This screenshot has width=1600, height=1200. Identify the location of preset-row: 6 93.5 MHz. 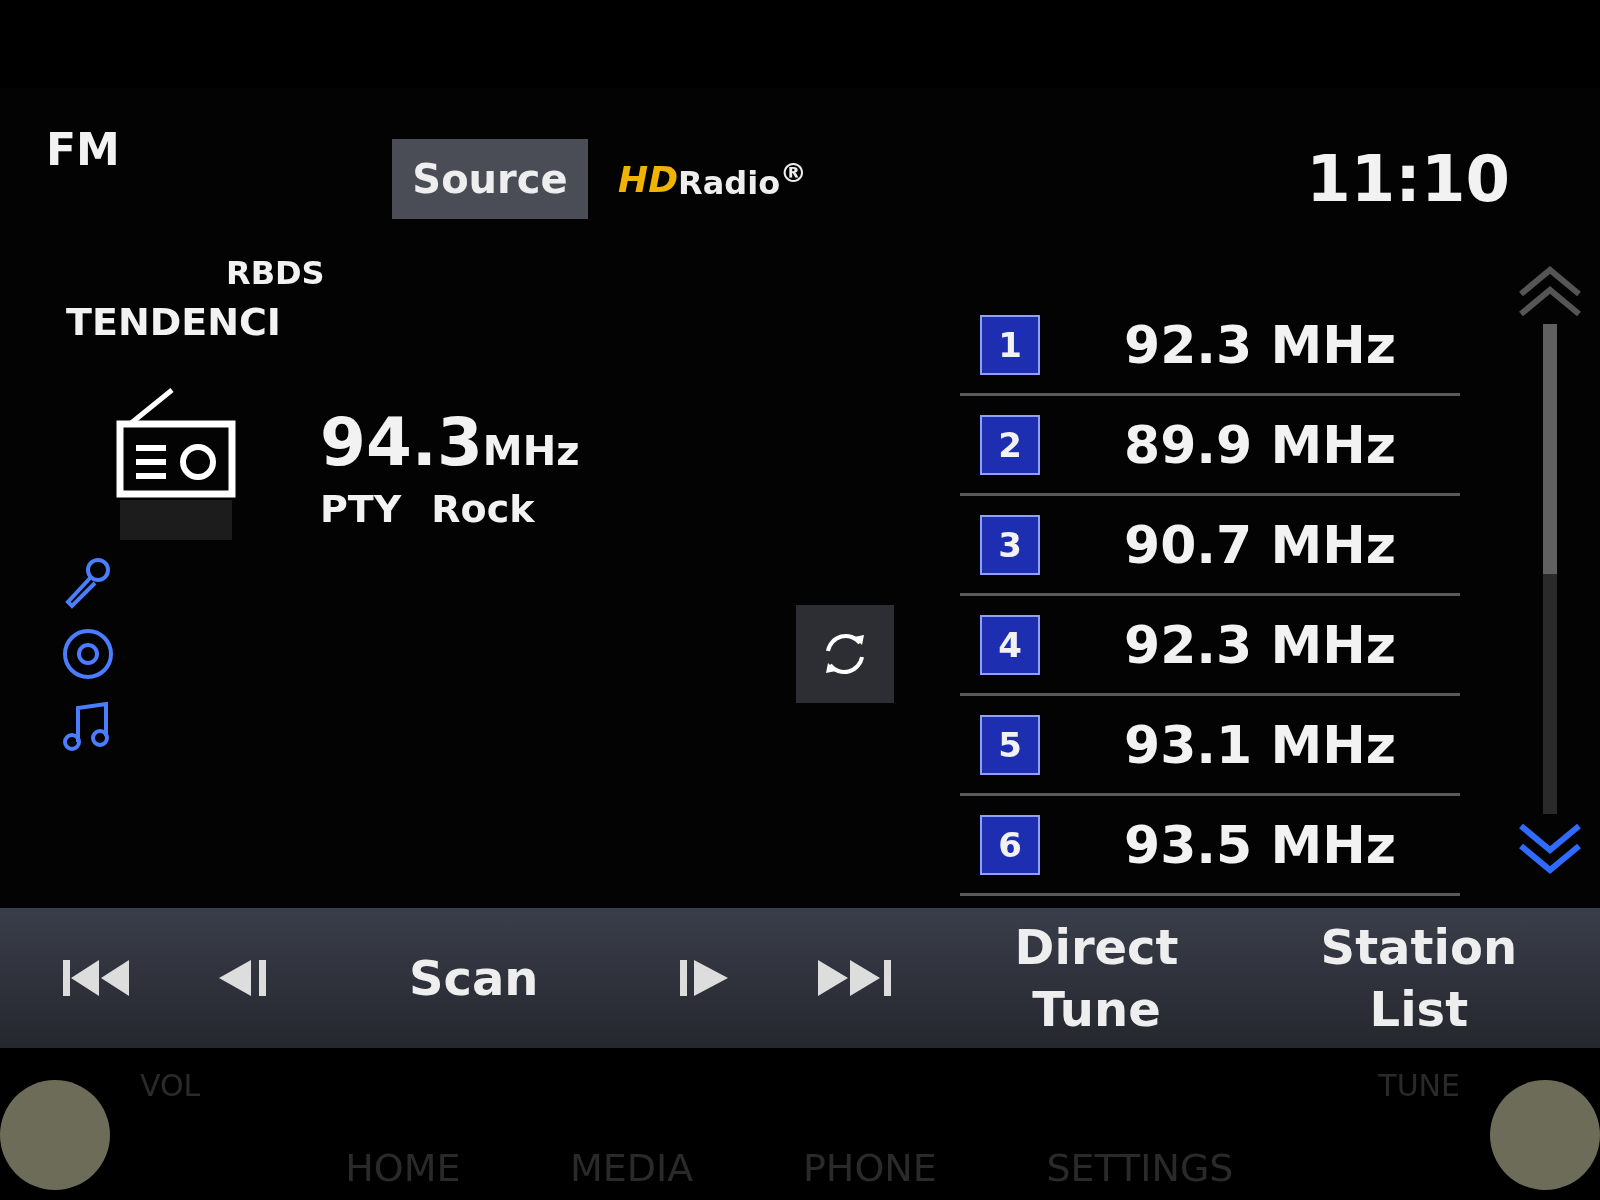
(1210, 846).